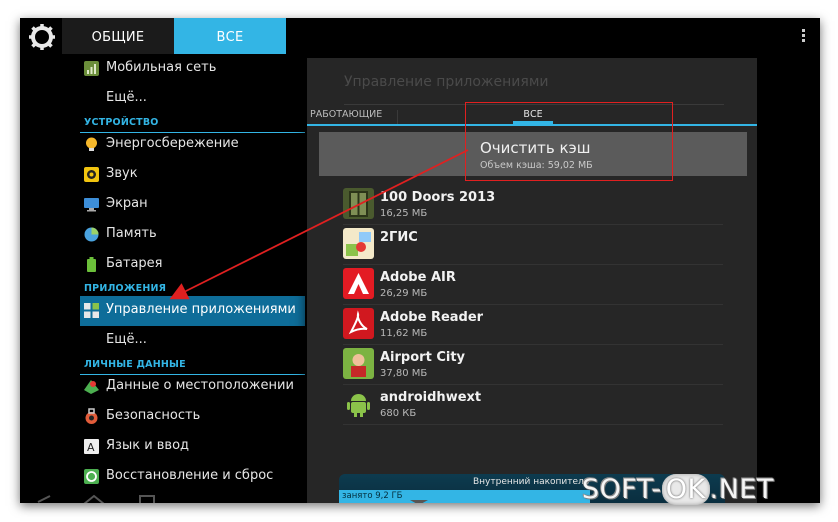  What do you see at coordinates (533, 324) in the screenshot?
I see `app-list-item: Adobe Reader 11,62 МБ` at bounding box center [533, 324].